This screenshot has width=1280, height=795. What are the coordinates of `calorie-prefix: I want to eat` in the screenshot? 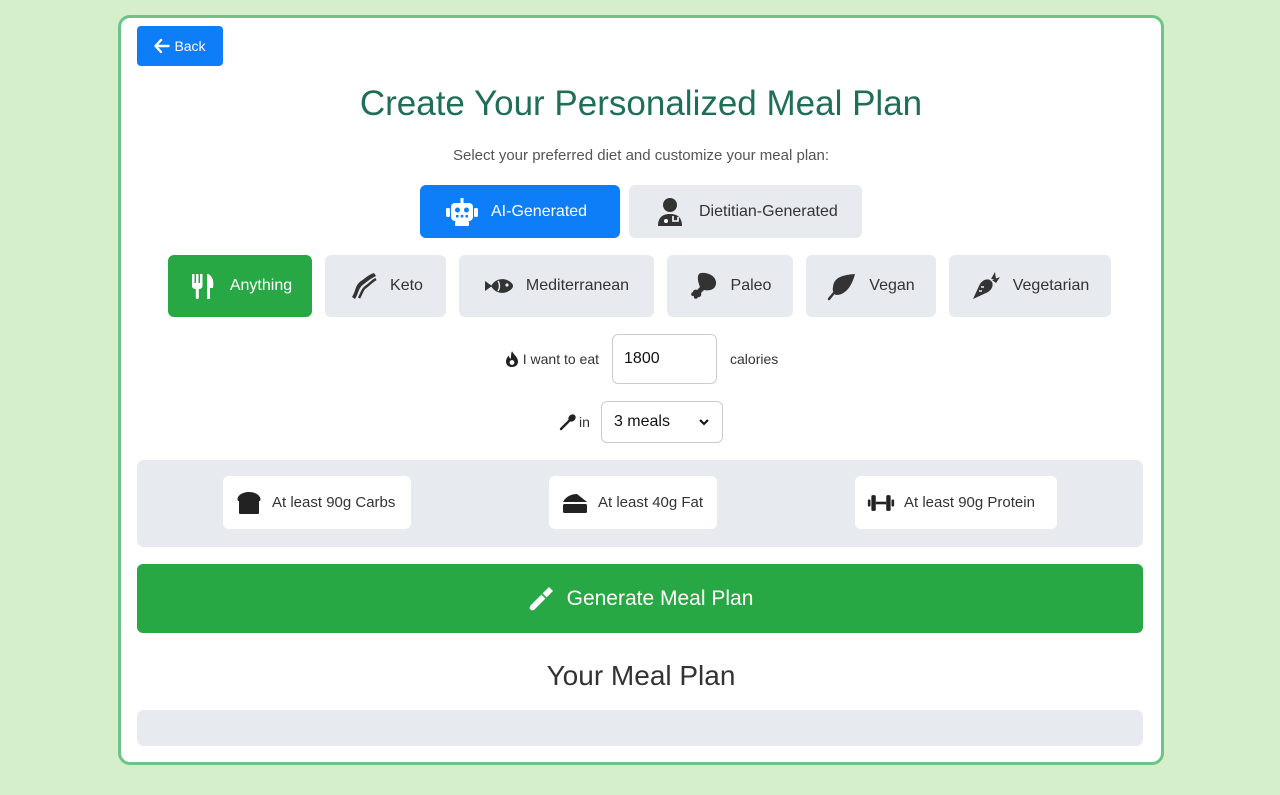 It's located at (561, 359).